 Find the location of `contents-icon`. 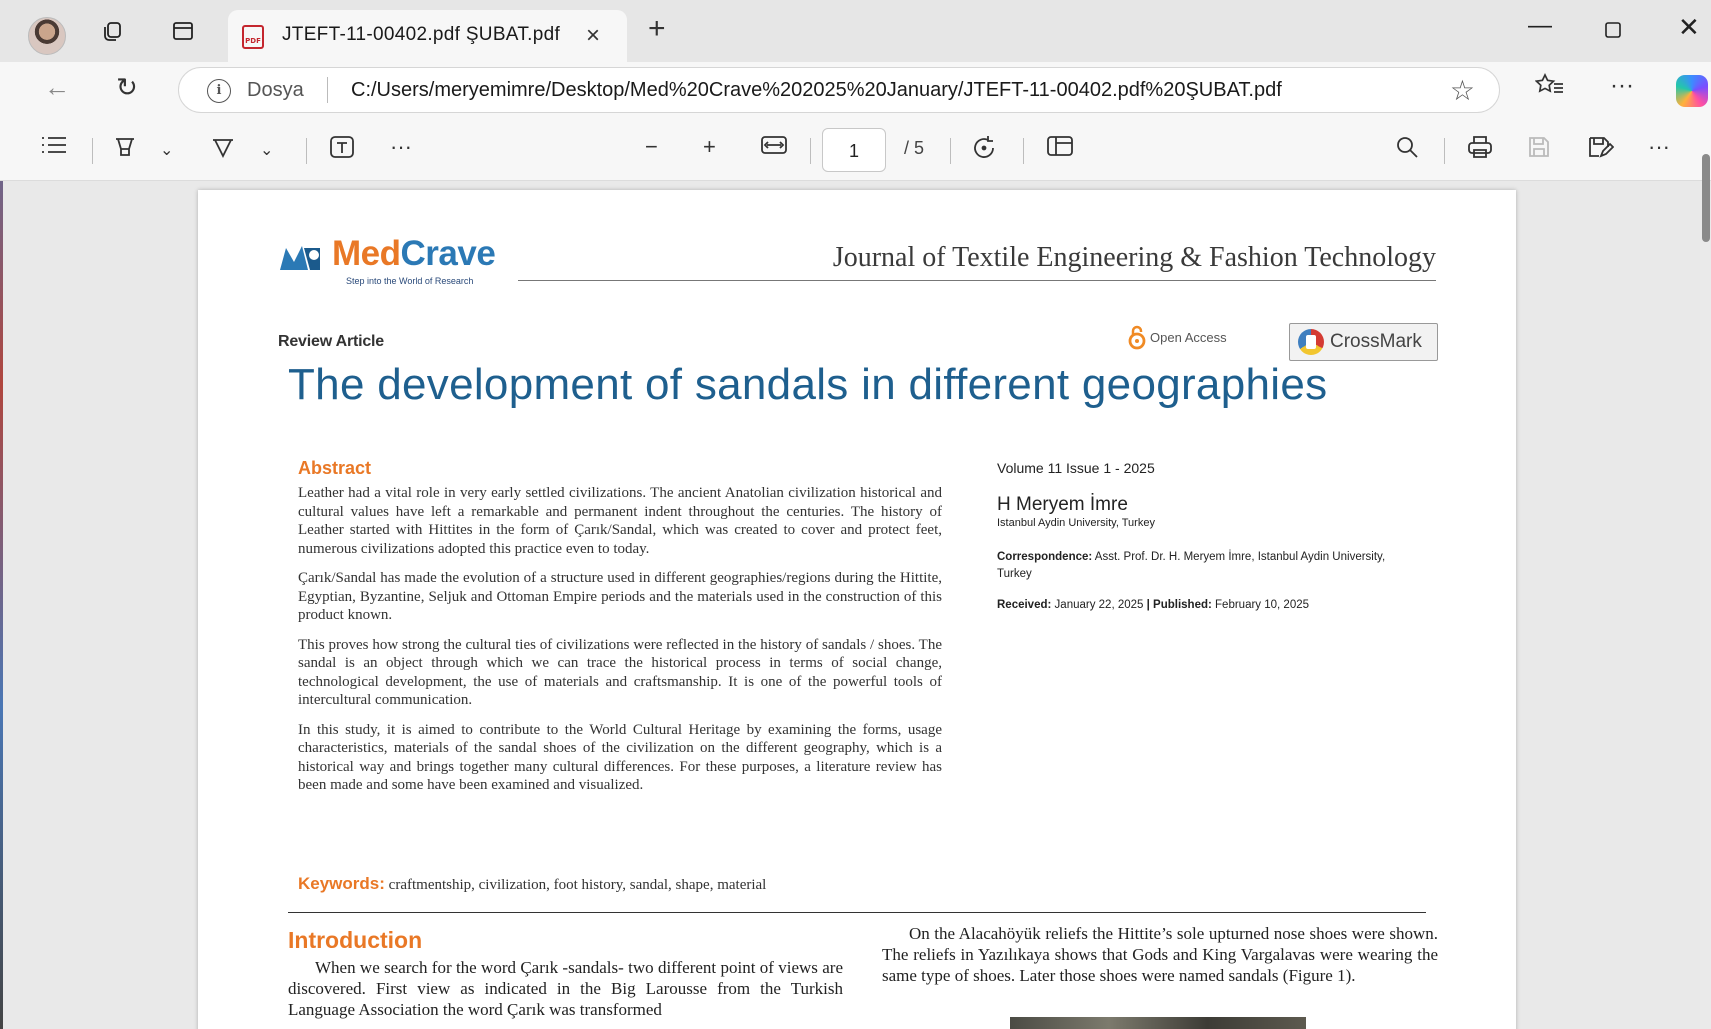

contents-icon is located at coordinates (54, 148).